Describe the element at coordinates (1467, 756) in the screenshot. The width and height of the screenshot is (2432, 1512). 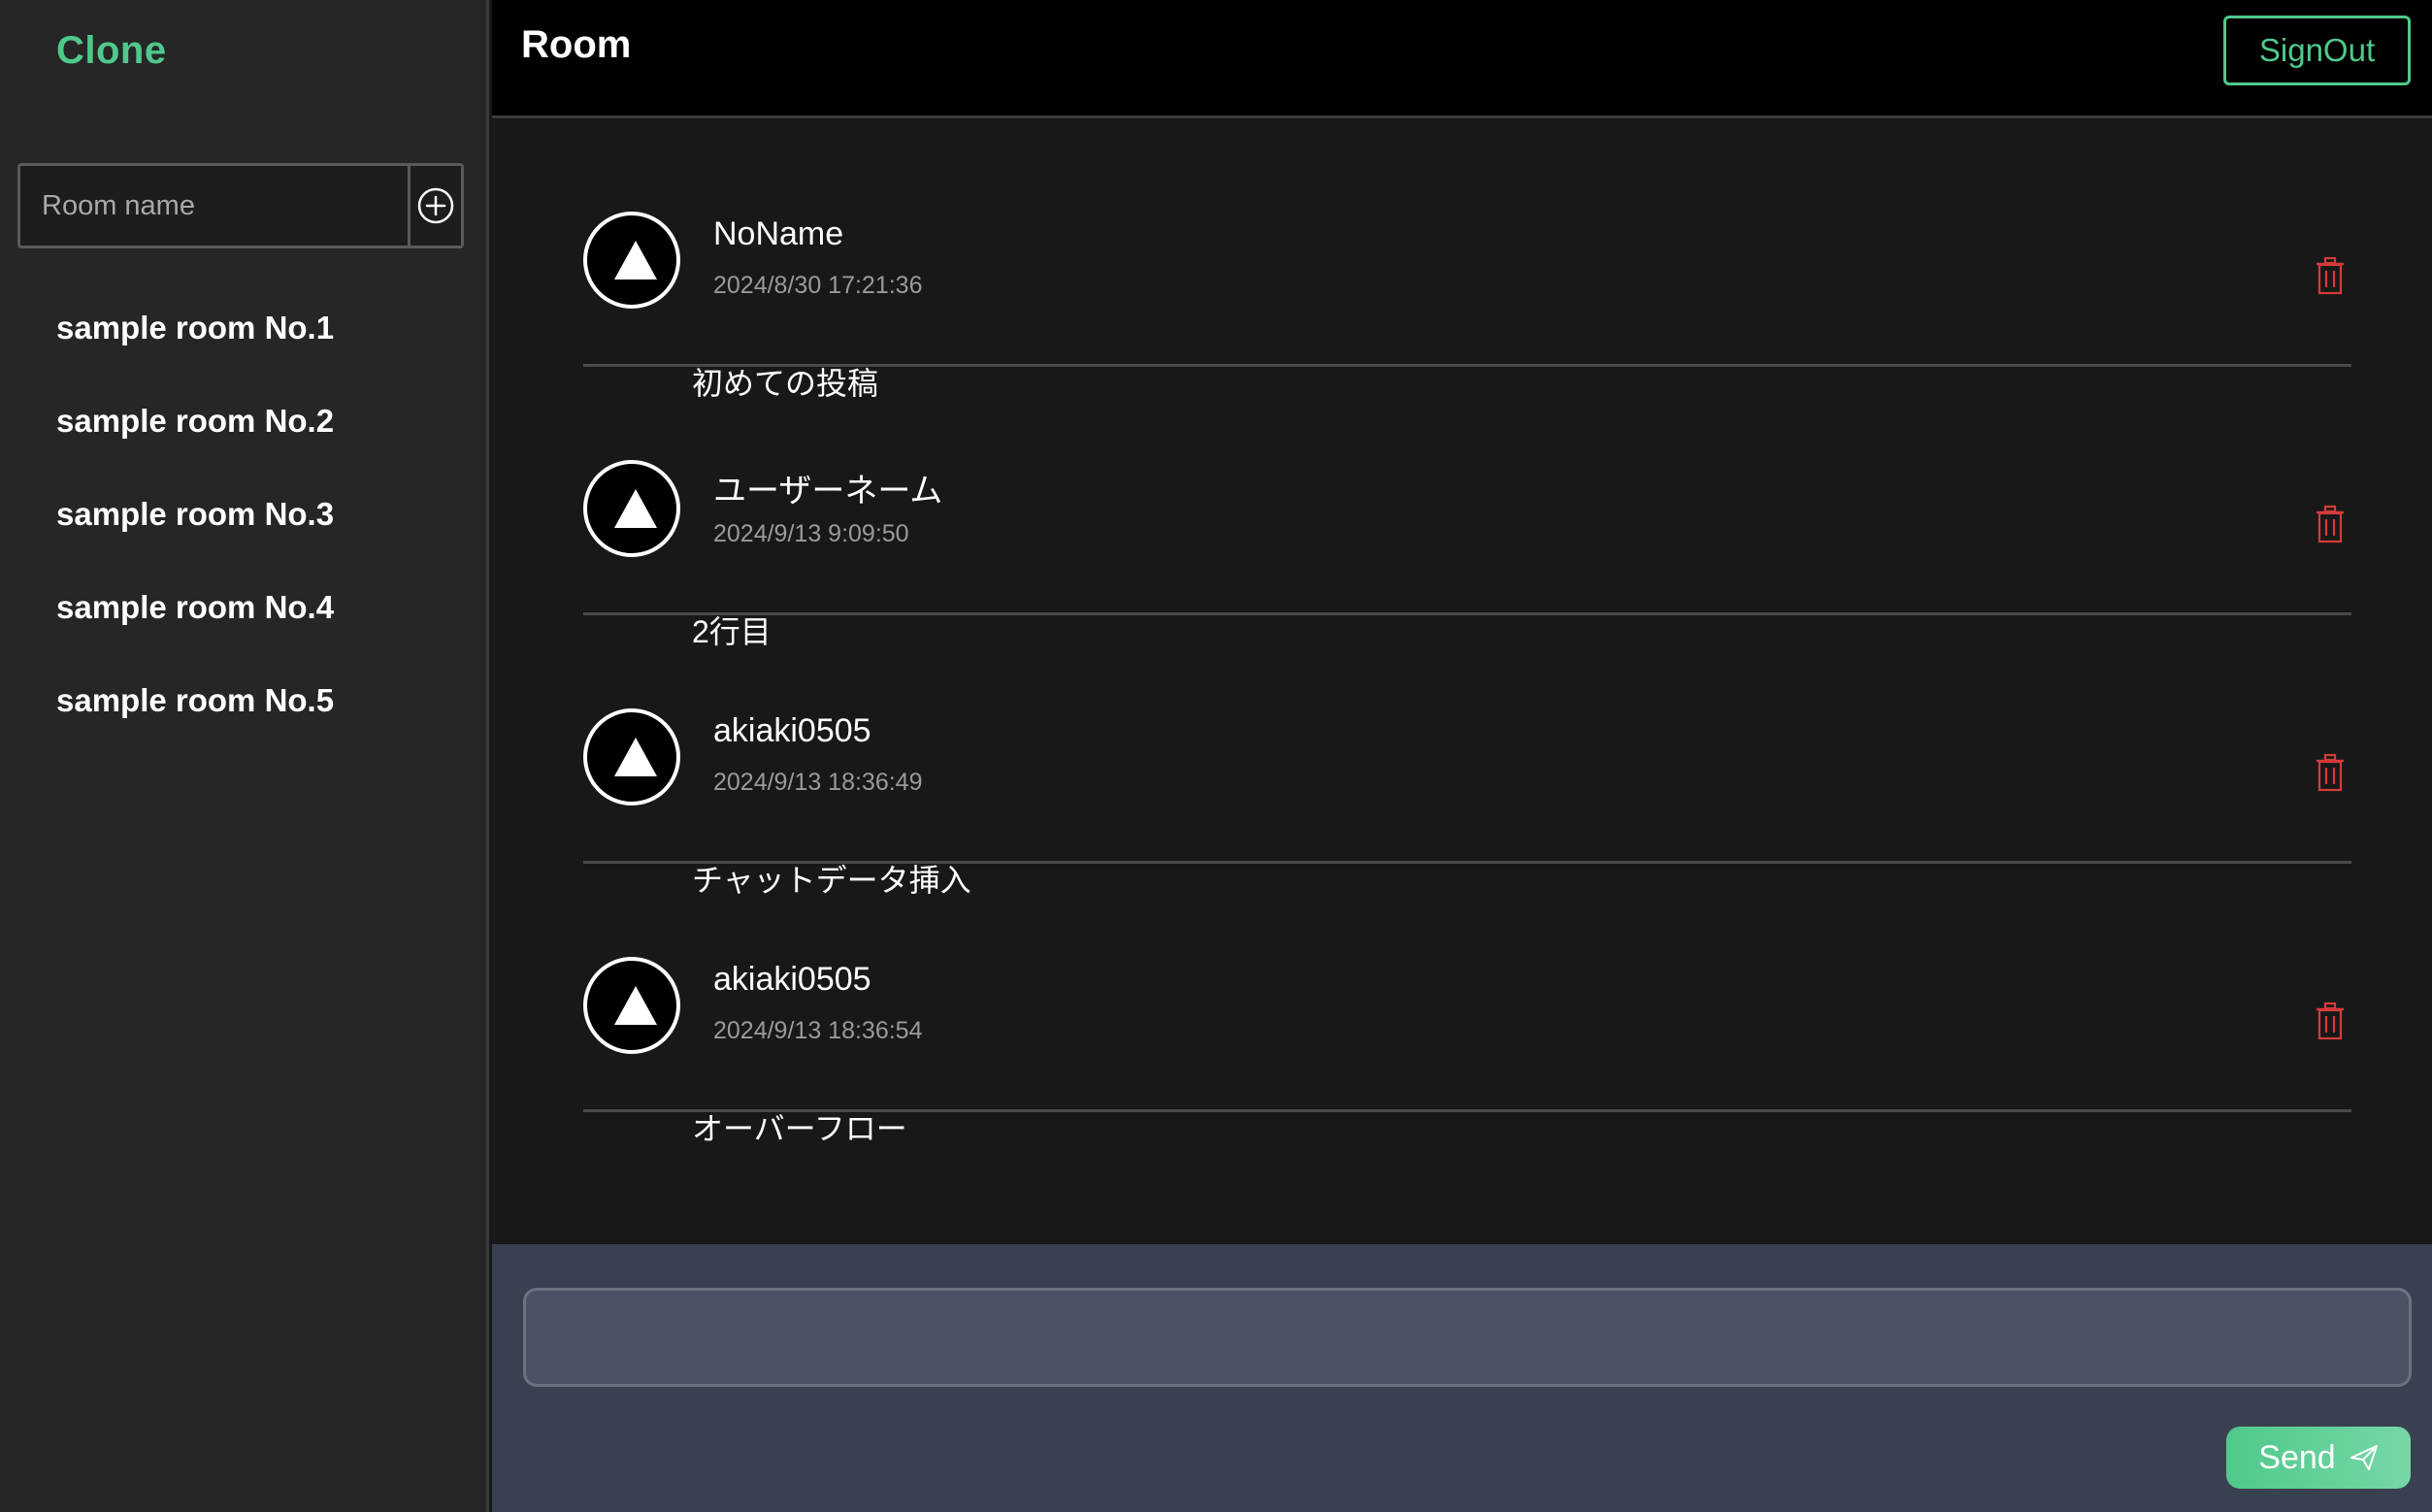
I see `message-item: akiaki0505 2024/9/13 18:36:49 チャットデータ挿入` at that location.